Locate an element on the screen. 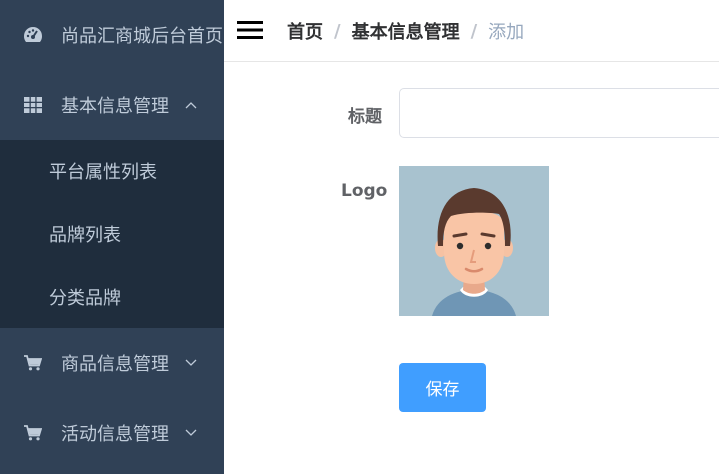 The width and height of the screenshot is (719, 474). menu-item-basic-info: 基本信息管理 is located at coordinates (112, 105).